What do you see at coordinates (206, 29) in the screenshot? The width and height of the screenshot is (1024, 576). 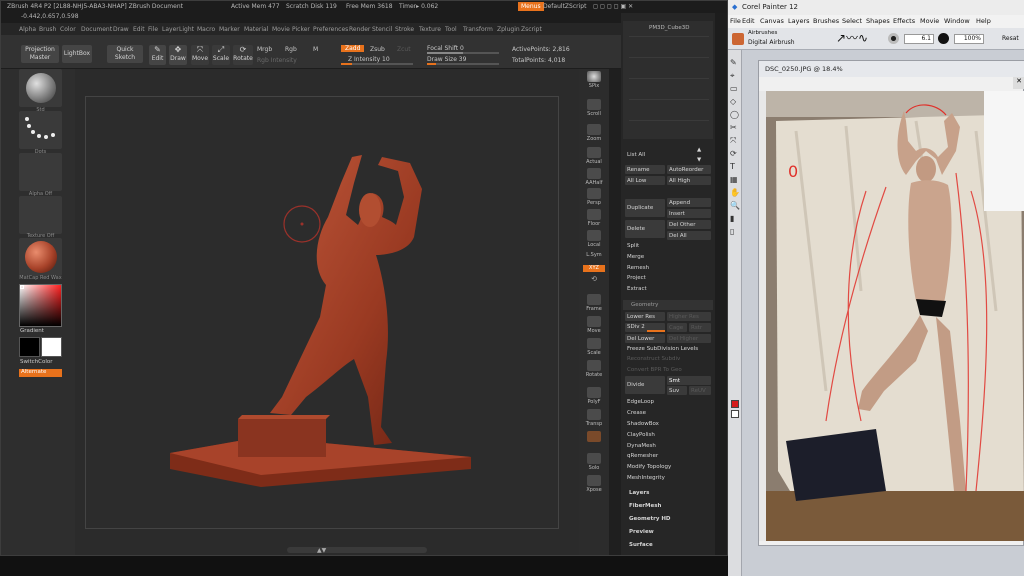 I see `menu-macro: Macro` at bounding box center [206, 29].